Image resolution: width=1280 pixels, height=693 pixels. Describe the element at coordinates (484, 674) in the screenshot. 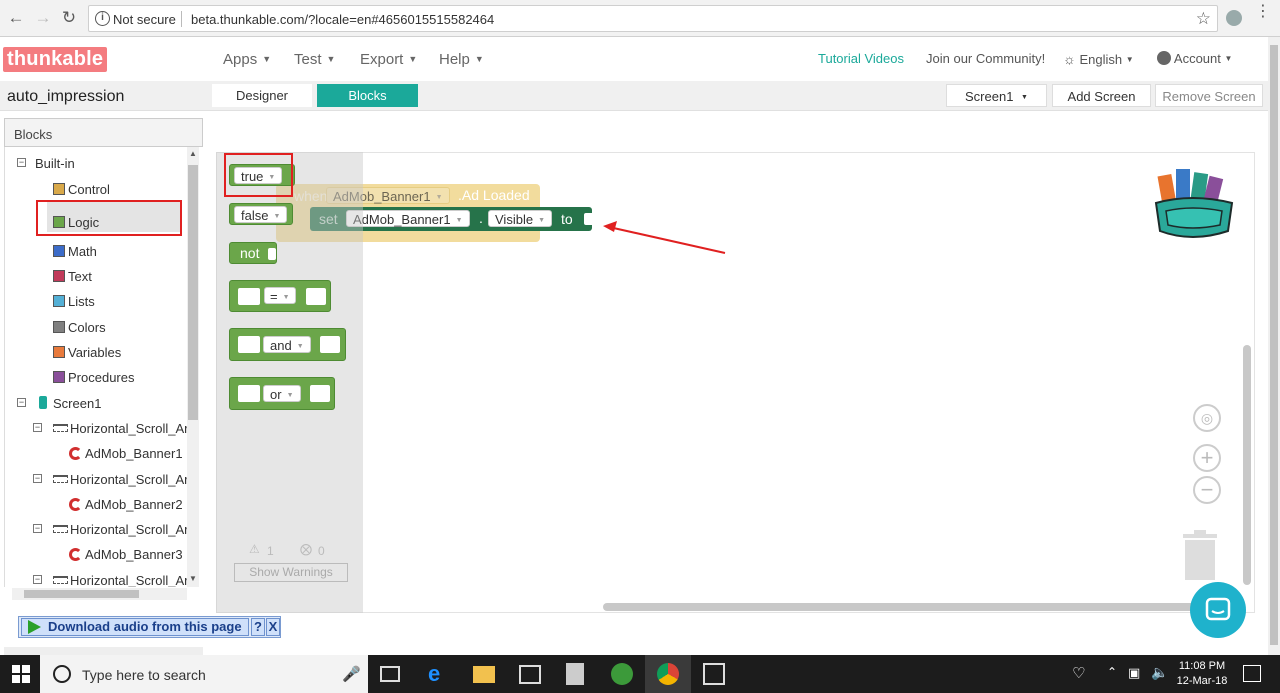

I see `file-explorer-icon` at that location.